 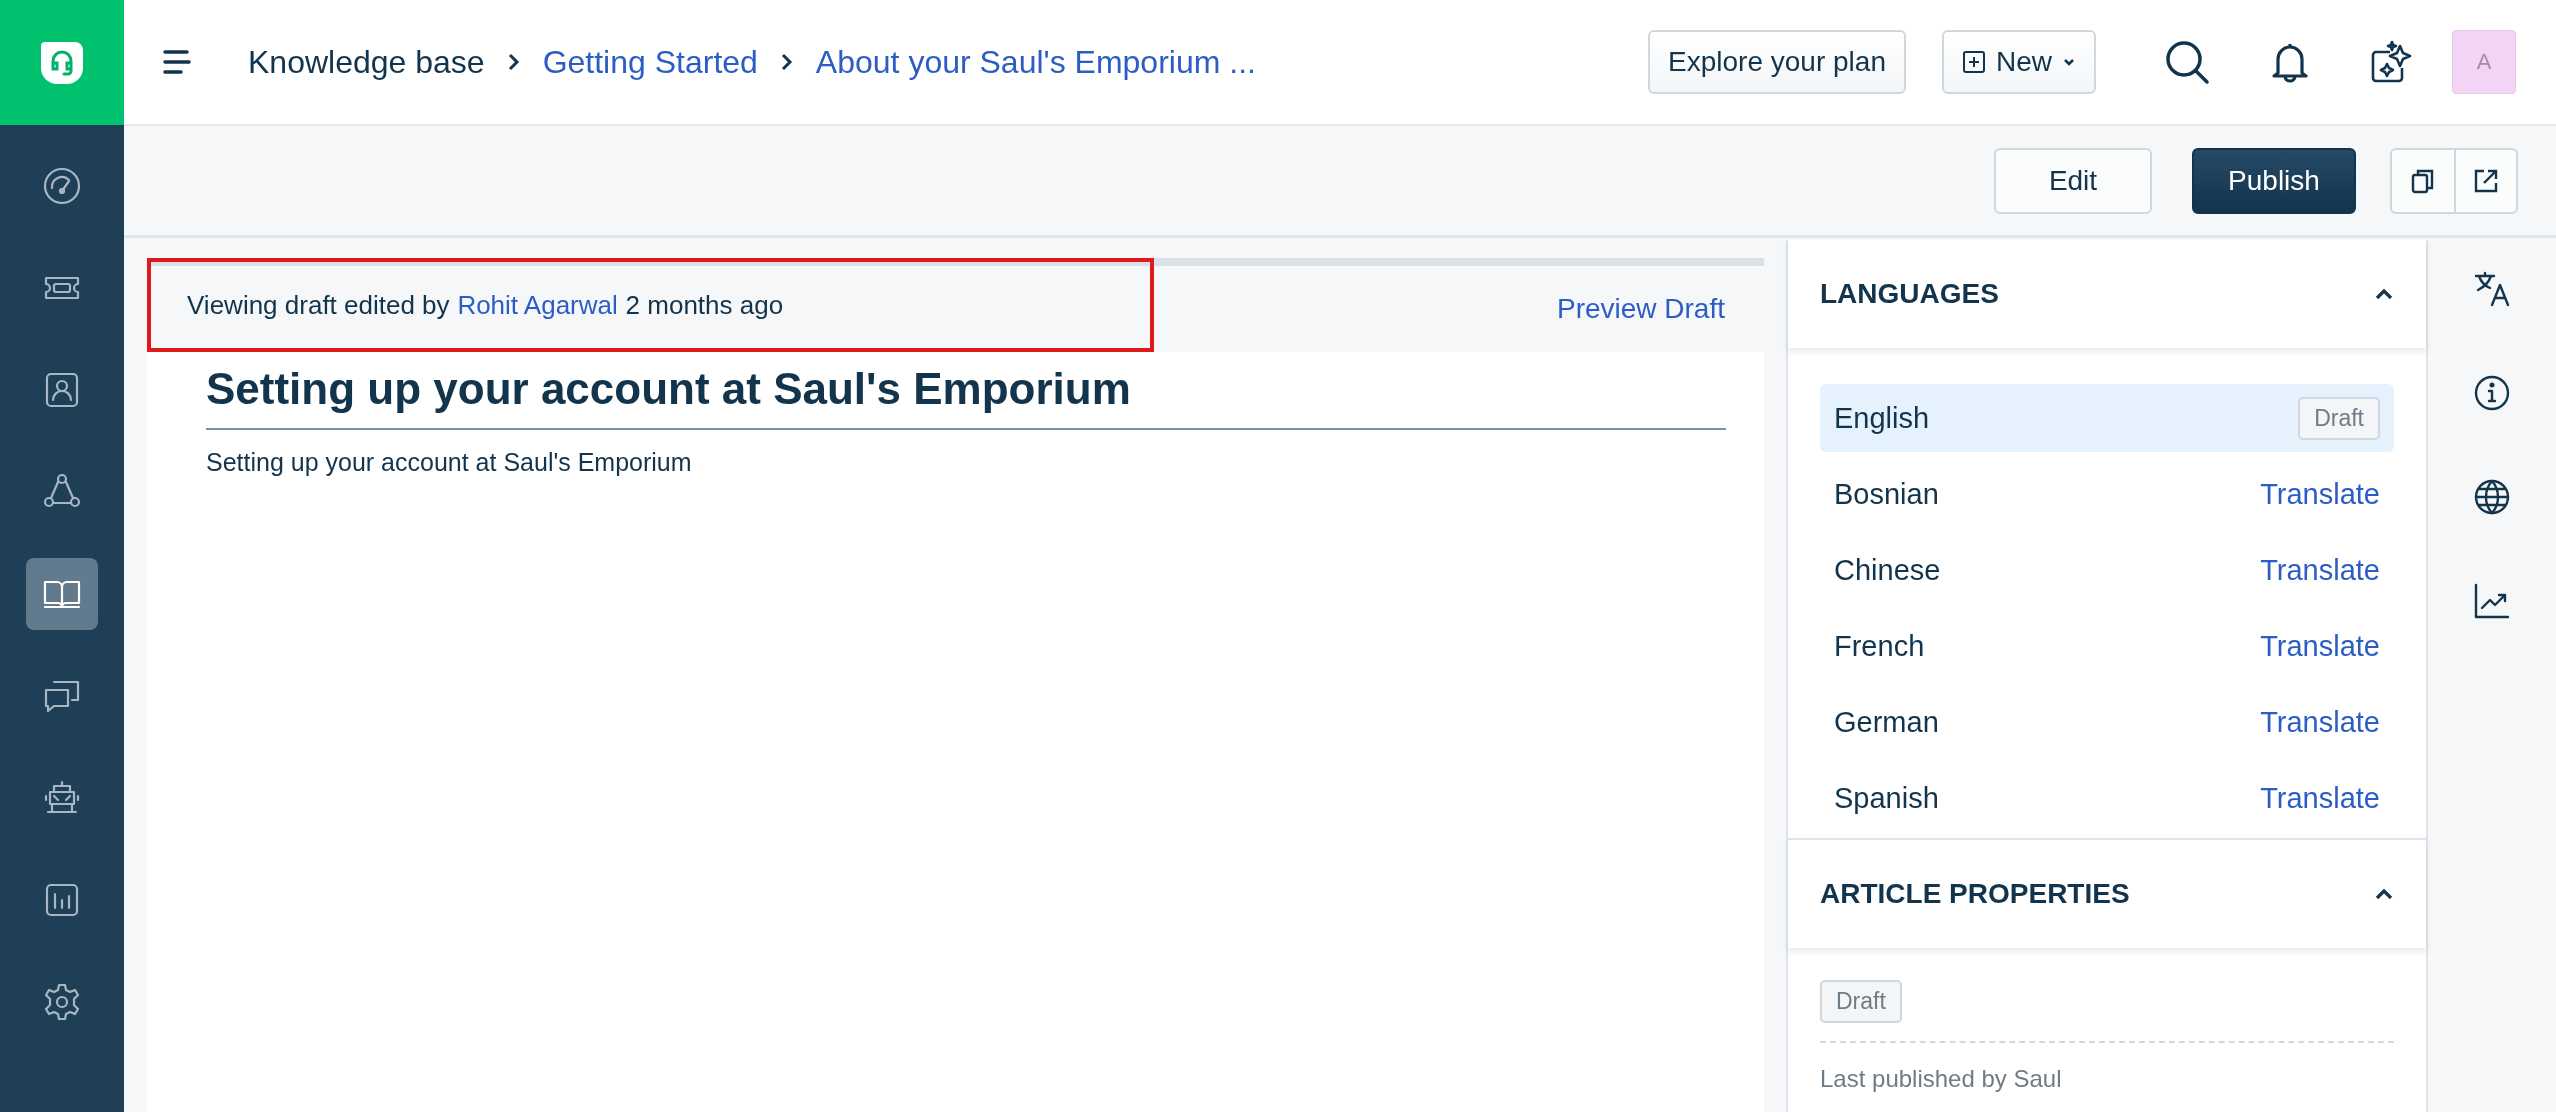 What do you see at coordinates (2107, 494) in the screenshot?
I see `language-row: Bosnian Translate` at bounding box center [2107, 494].